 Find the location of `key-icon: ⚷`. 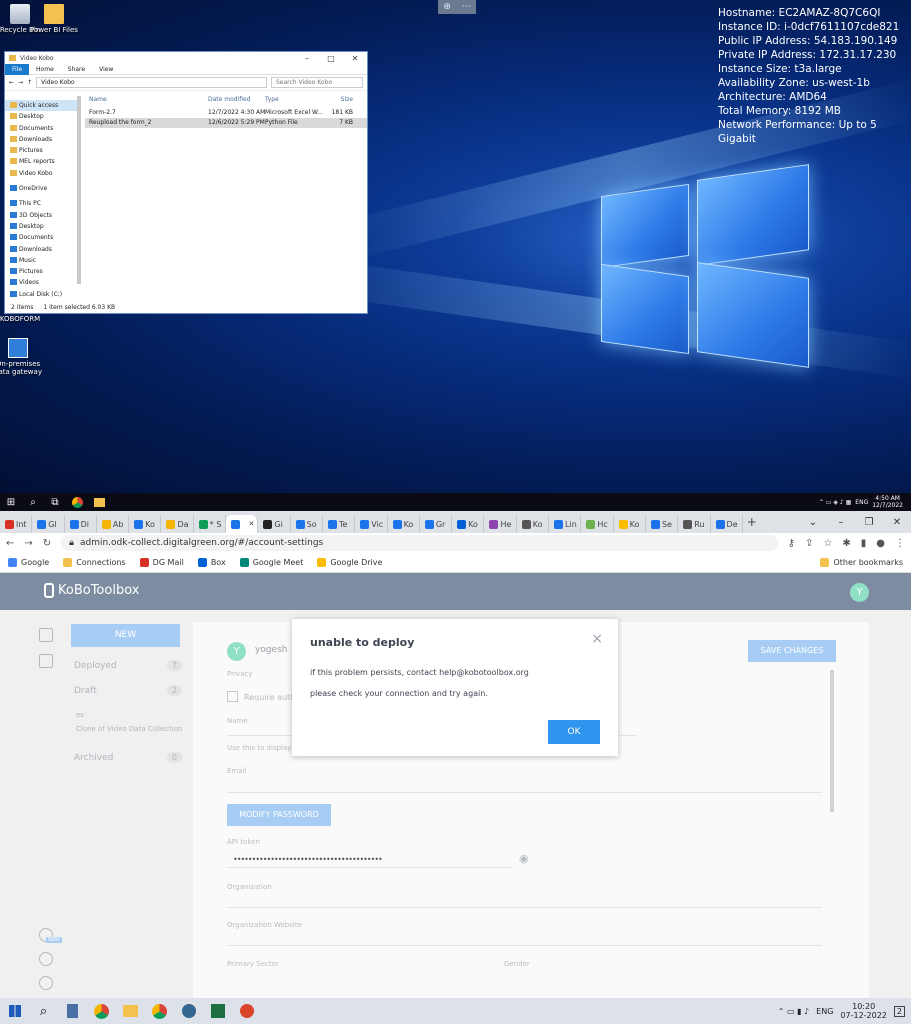

key-icon: ⚷ is located at coordinates (791, 543).